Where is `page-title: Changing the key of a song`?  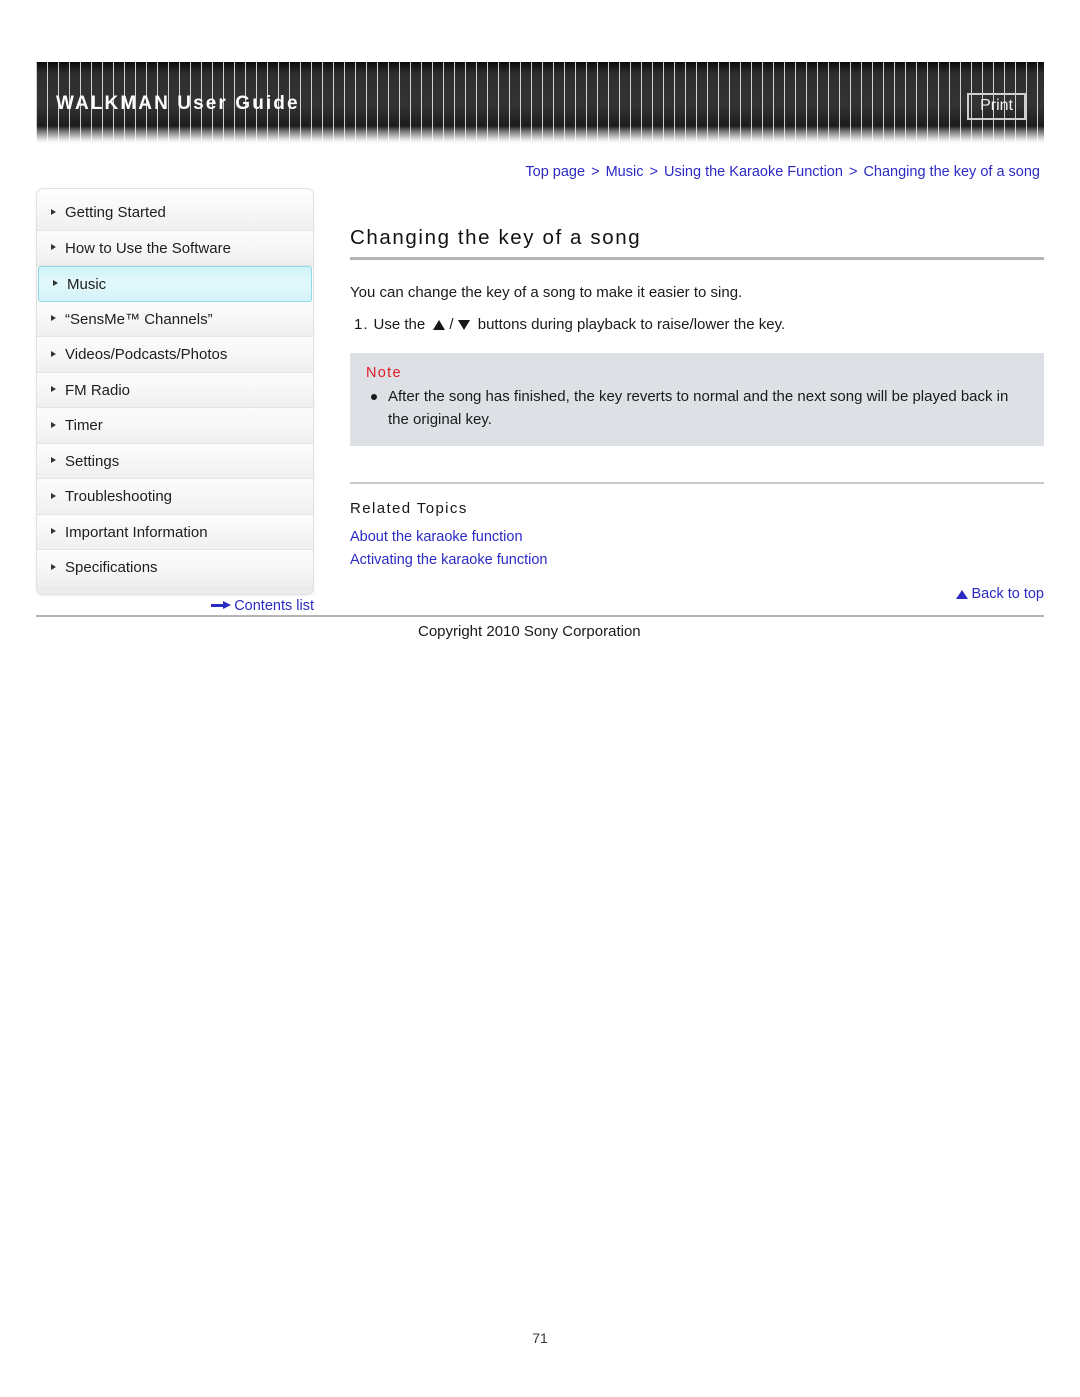 page-title: Changing the key of a song is located at coordinates (496, 237).